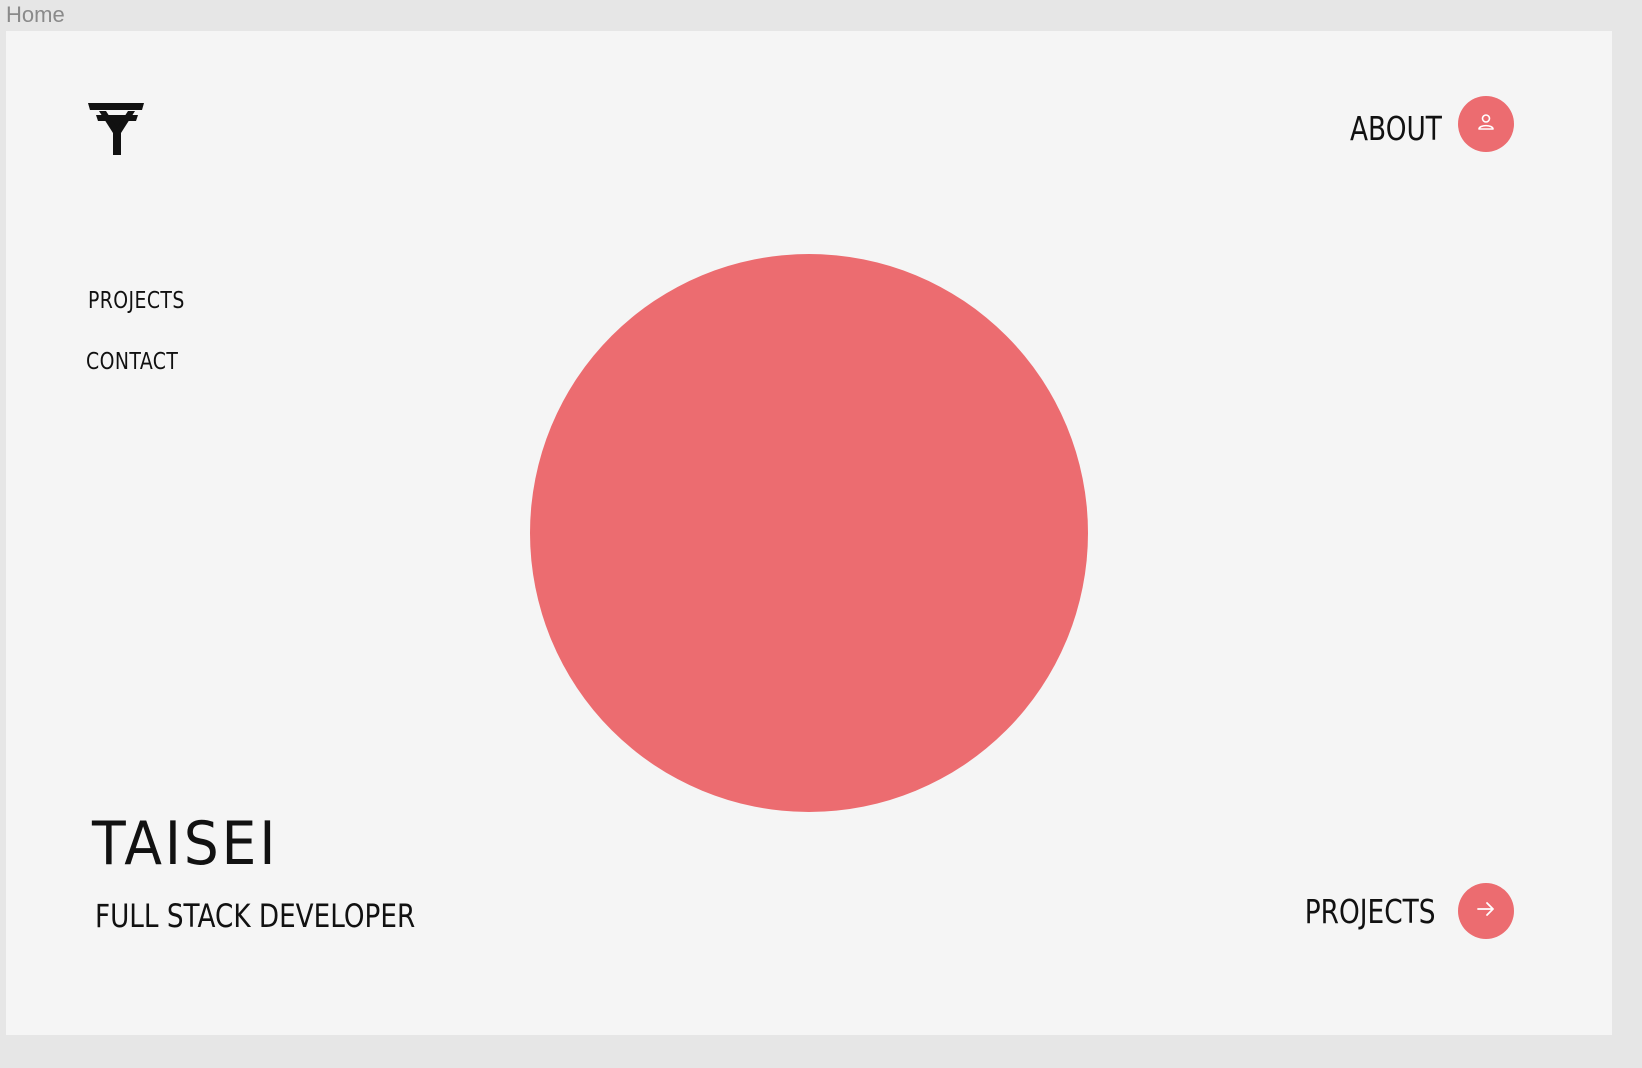 The width and height of the screenshot is (1642, 1068). Describe the element at coordinates (117, 129) in the screenshot. I see `t-monogram-logo-icon` at that location.